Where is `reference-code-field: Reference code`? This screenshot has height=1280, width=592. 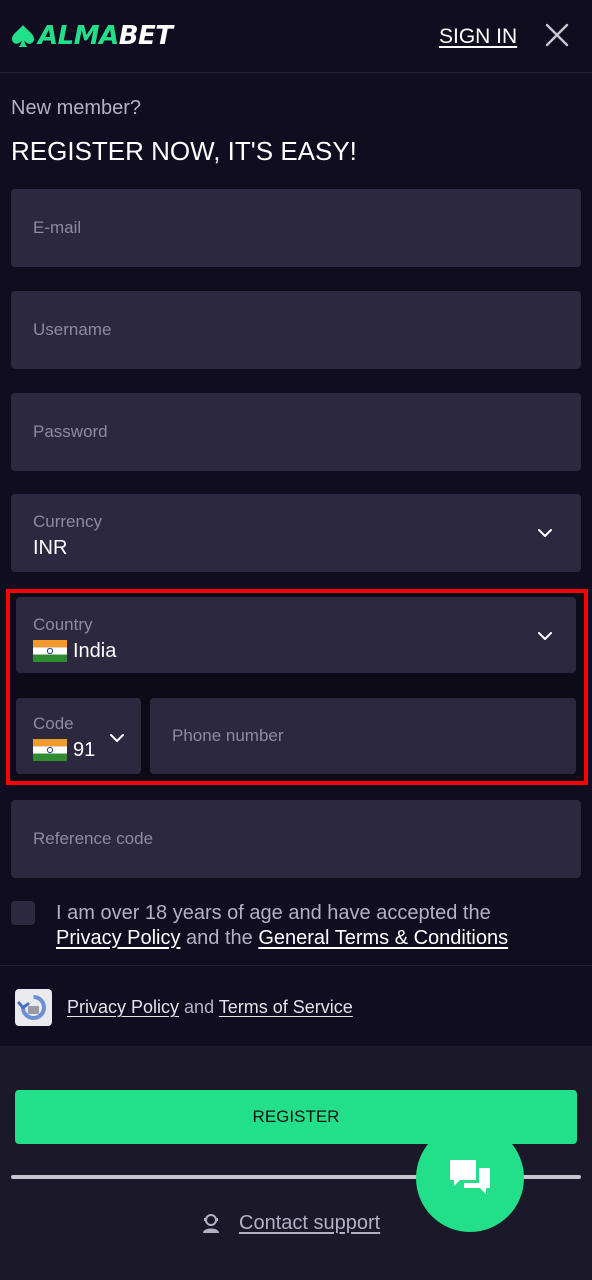
reference-code-field: Reference code is located at coordinates (296, 839).